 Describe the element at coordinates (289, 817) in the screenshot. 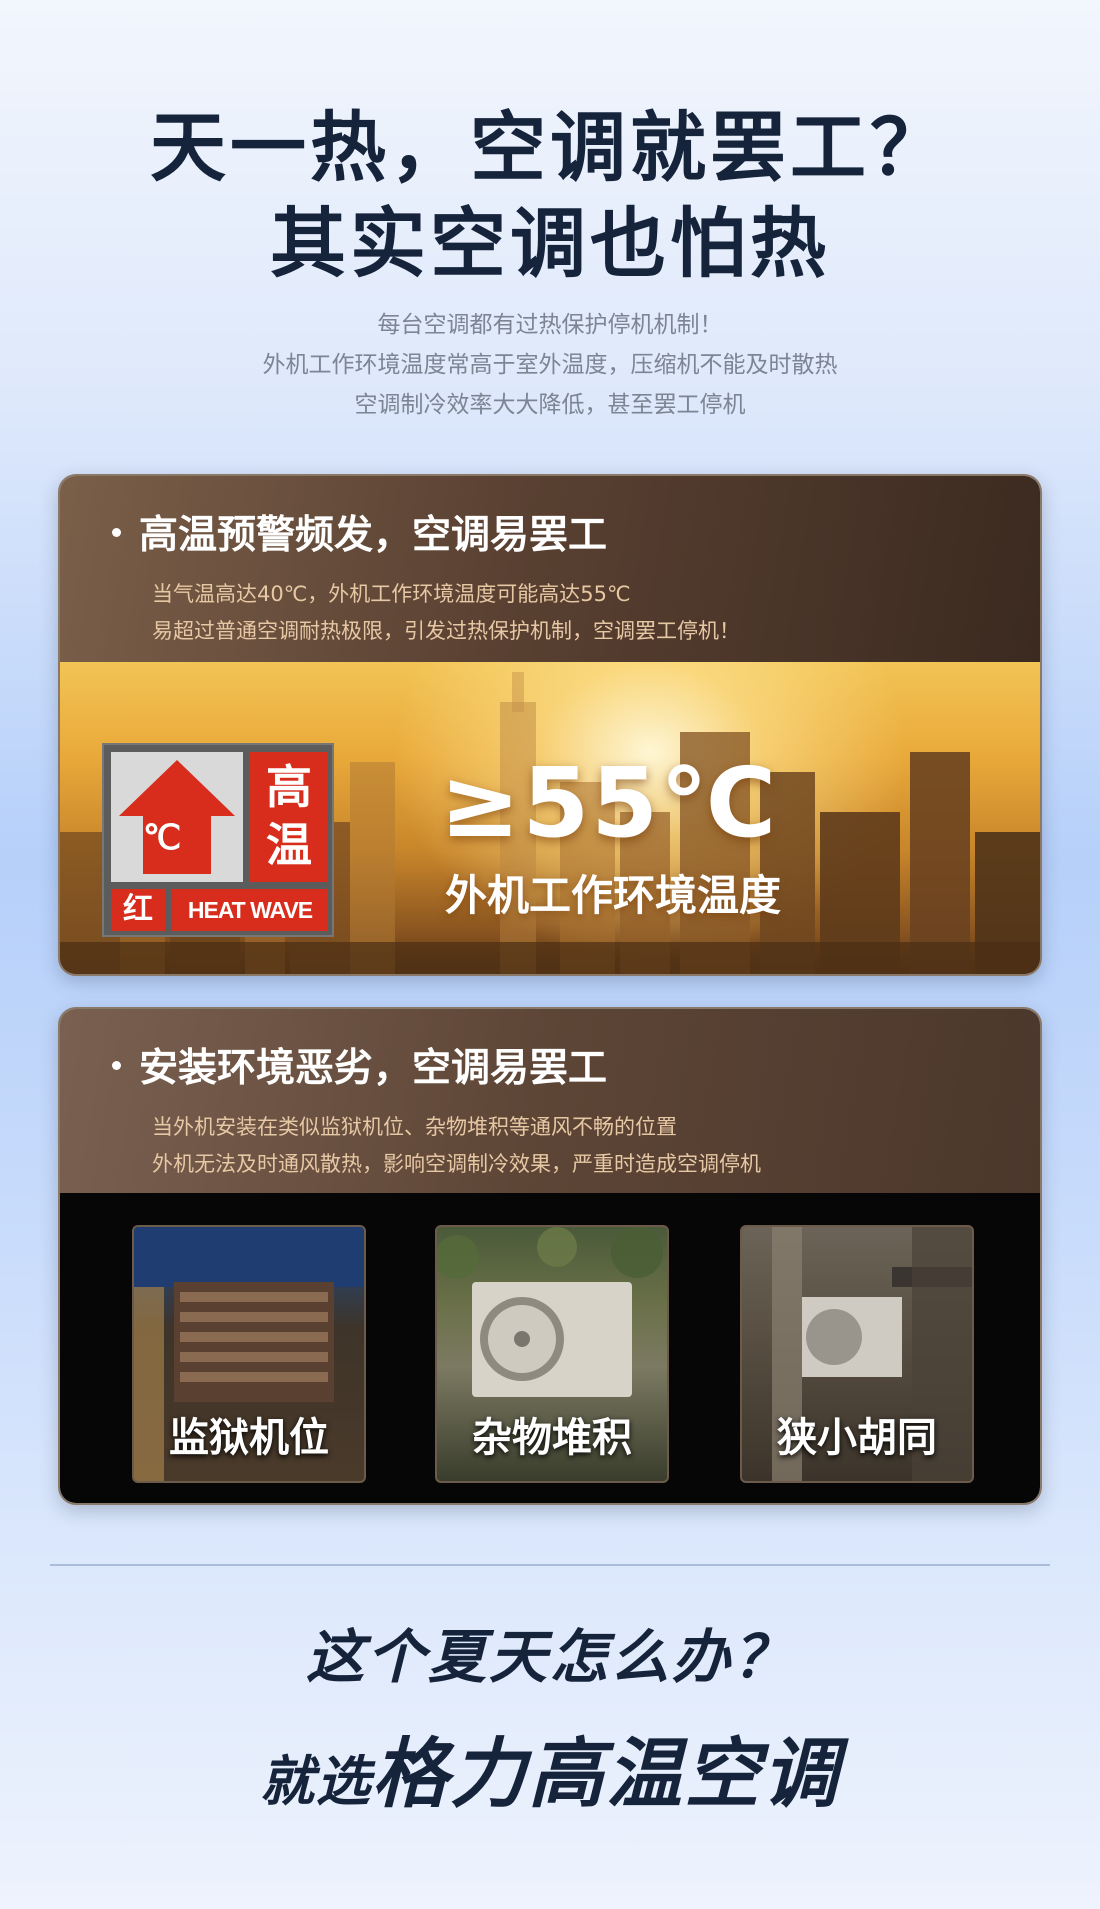

I see `alert-chars: 高温` at that location.